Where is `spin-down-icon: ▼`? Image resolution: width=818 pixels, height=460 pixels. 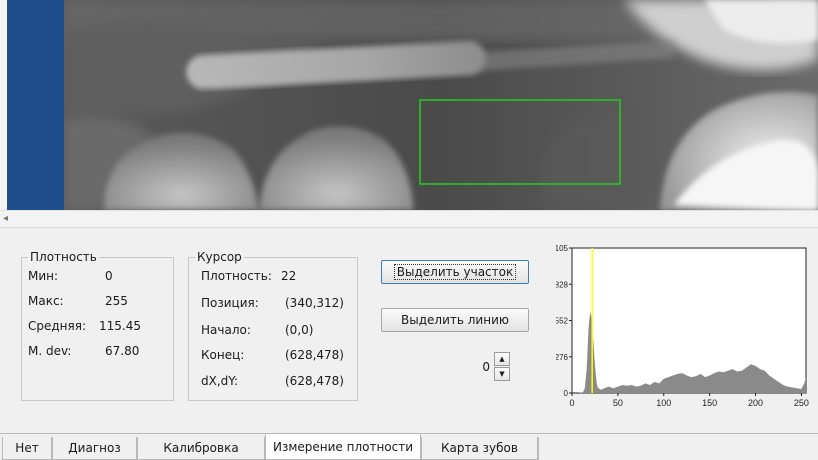 spin-down-icon: ▼ is located at coordinates (502, 374).